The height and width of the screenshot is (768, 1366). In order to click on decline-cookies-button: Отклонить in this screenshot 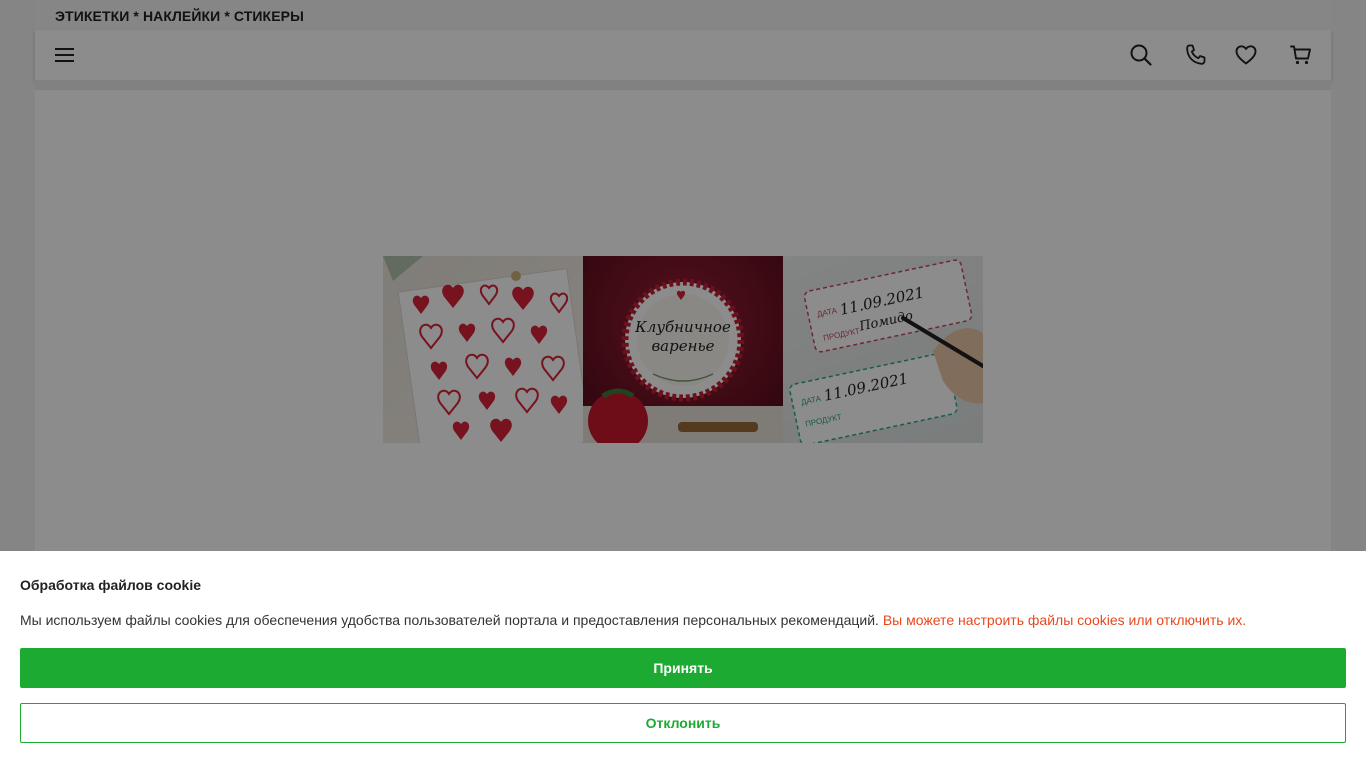, I will do `click(683, 723)`.